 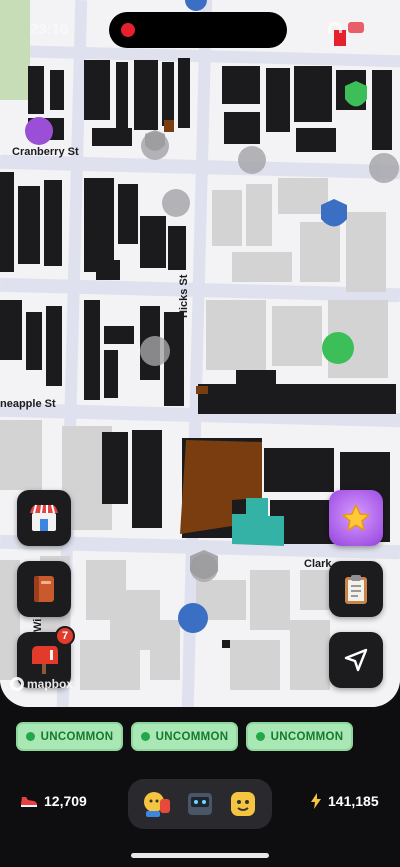 What do you see at coordinates (318, 564) in the screenshot?
I see `street-label-clark: Clark` at bounding box center [318, 564].